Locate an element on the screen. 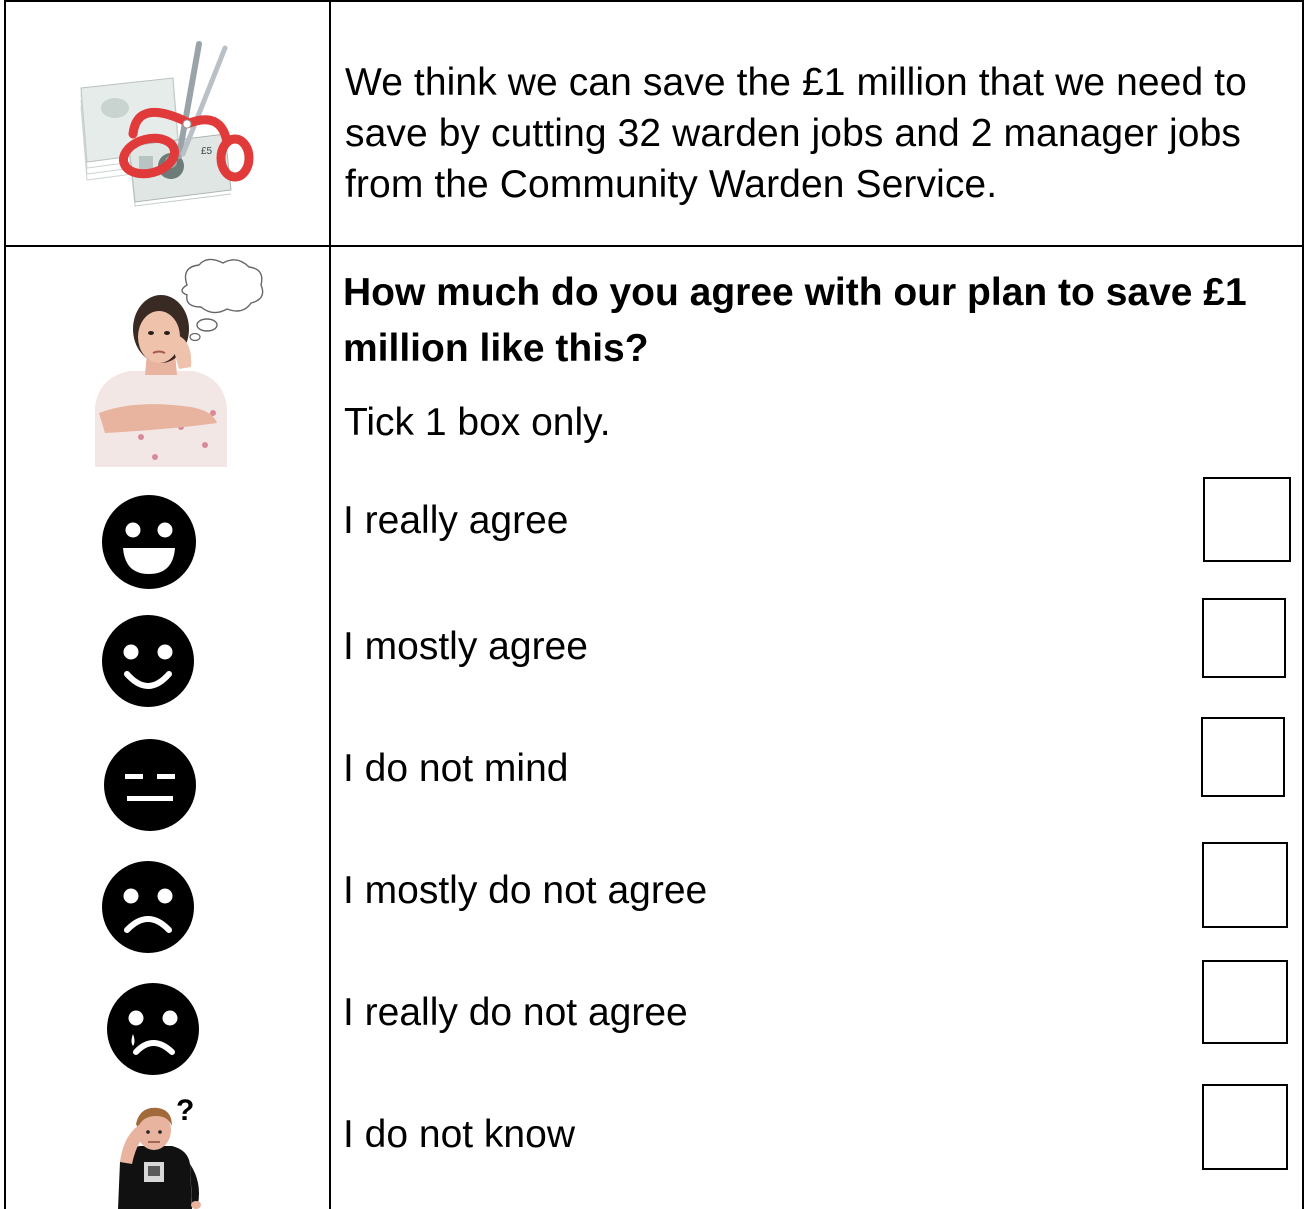 The width and height of the screenshot is (1306, 1209). tickbox-really-agree is located at coordinates (1247, 519).